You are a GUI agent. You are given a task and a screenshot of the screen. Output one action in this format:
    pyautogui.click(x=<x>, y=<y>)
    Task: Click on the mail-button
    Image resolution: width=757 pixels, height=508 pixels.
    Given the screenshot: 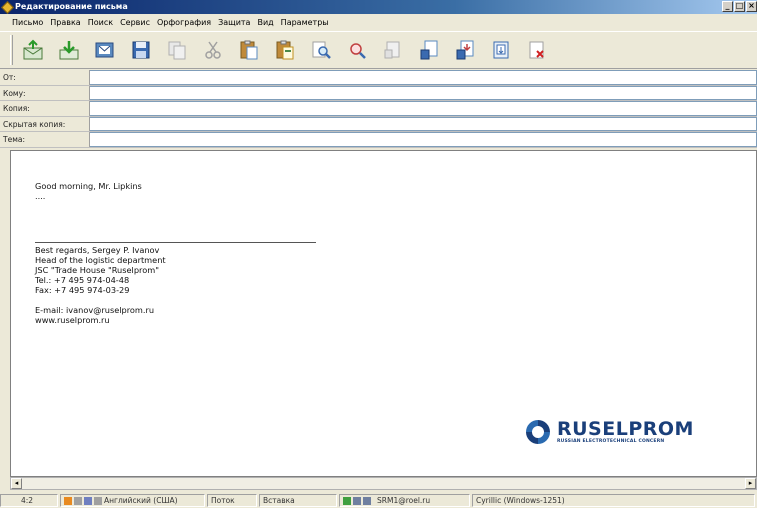 What is the action you would take?
    pyautogui.click(x=105, y=50)
    